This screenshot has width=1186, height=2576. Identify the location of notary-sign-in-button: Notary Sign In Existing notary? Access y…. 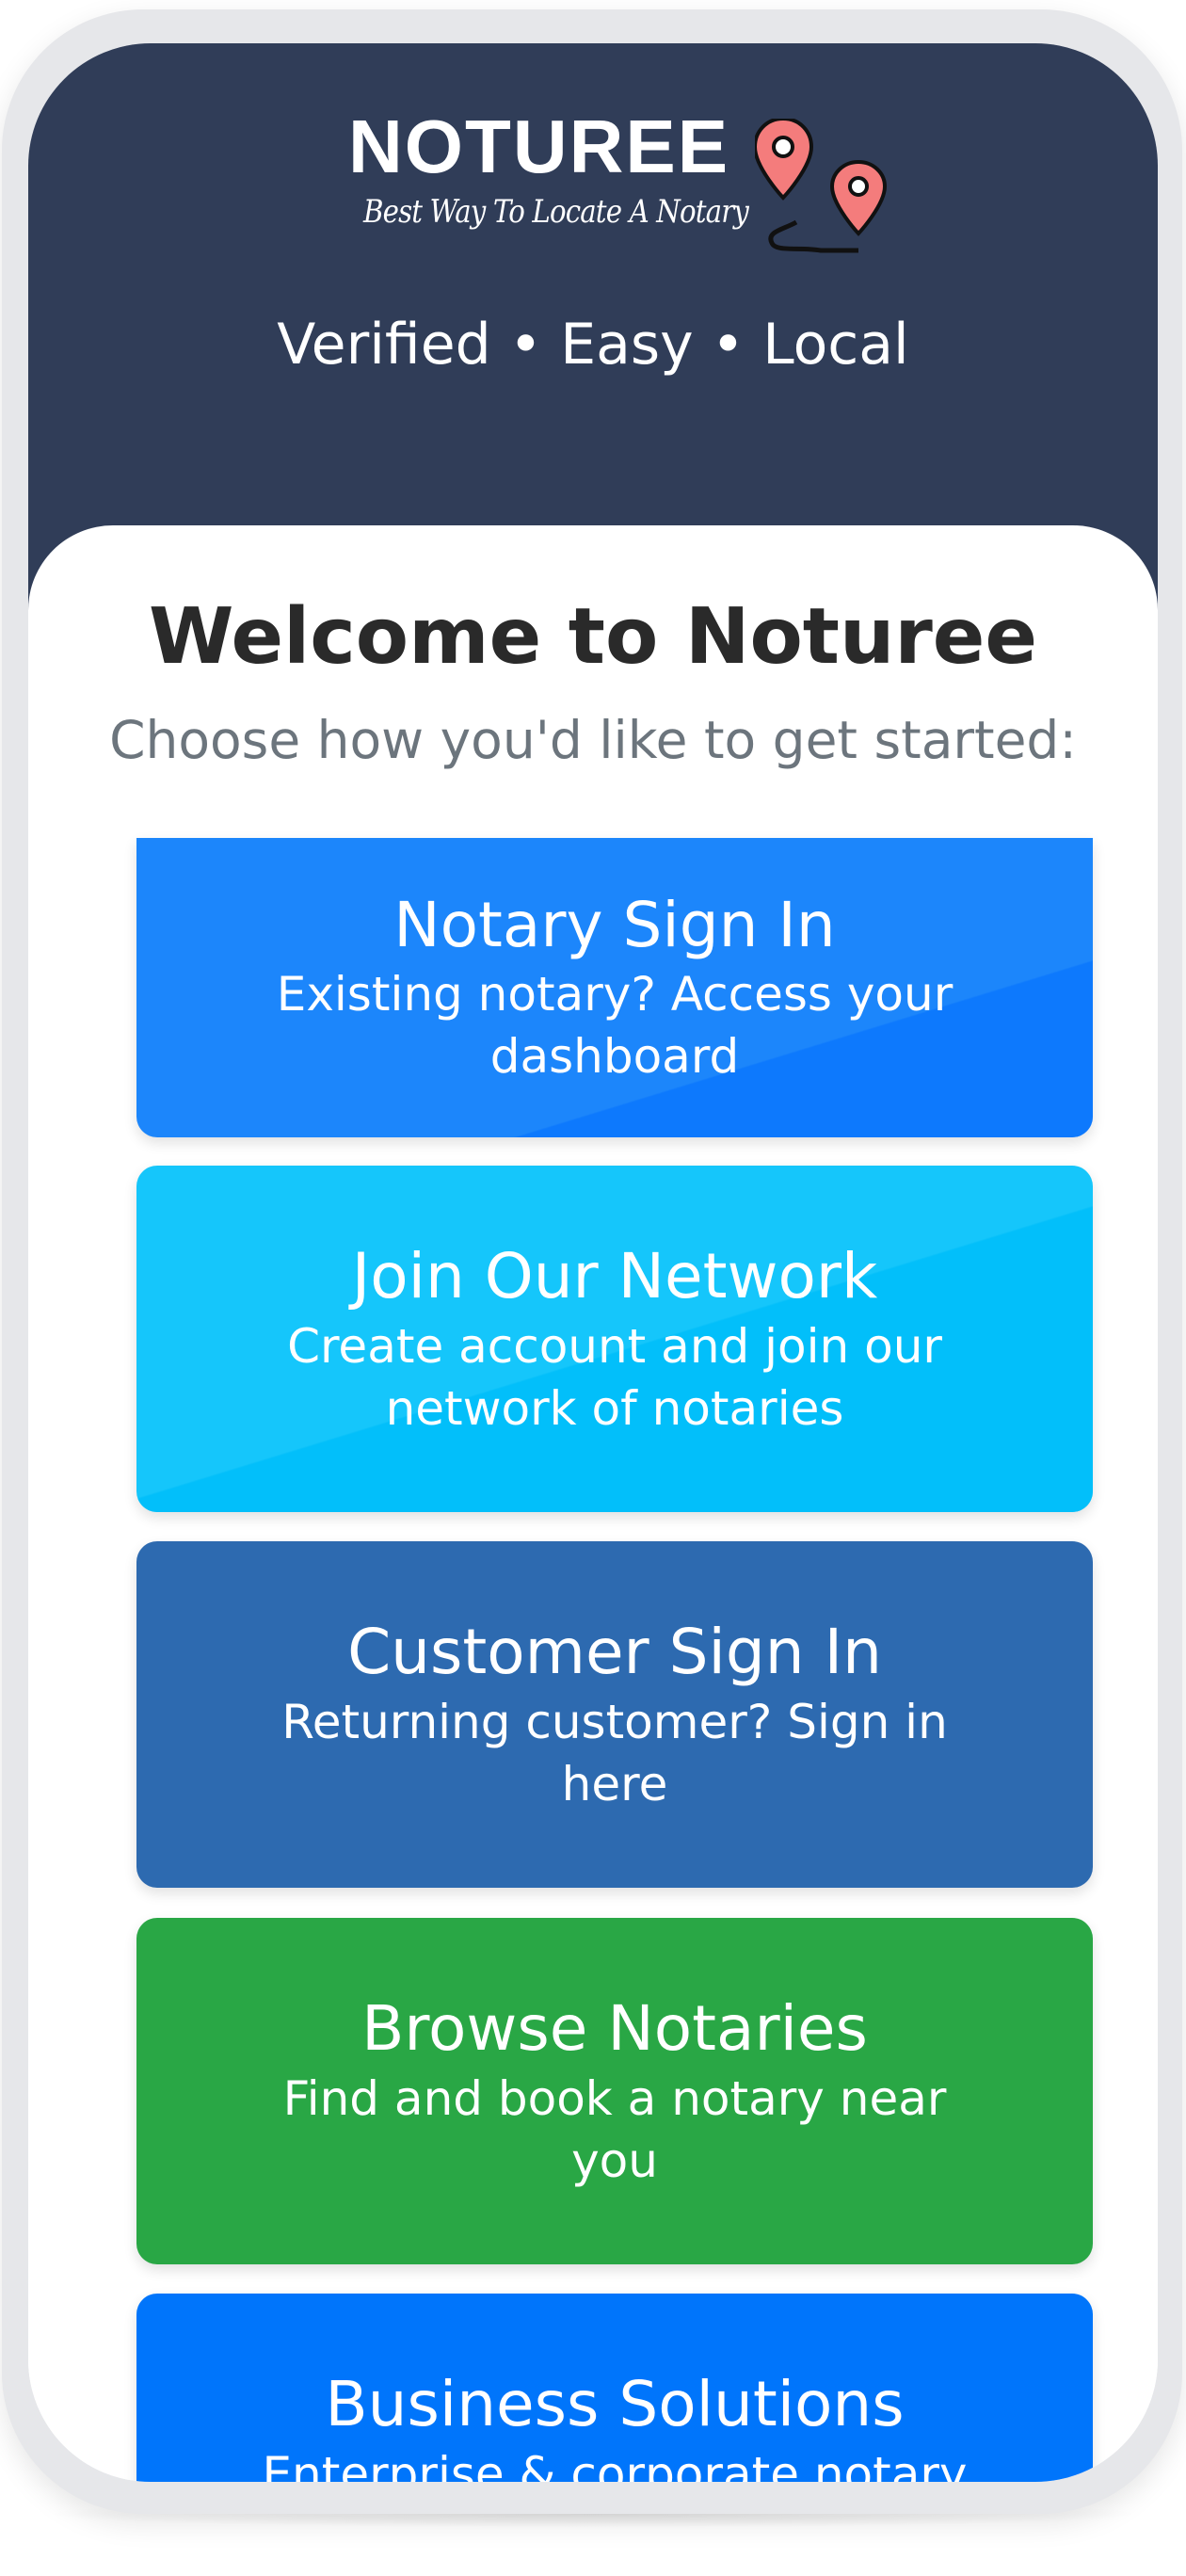
(614, 987).